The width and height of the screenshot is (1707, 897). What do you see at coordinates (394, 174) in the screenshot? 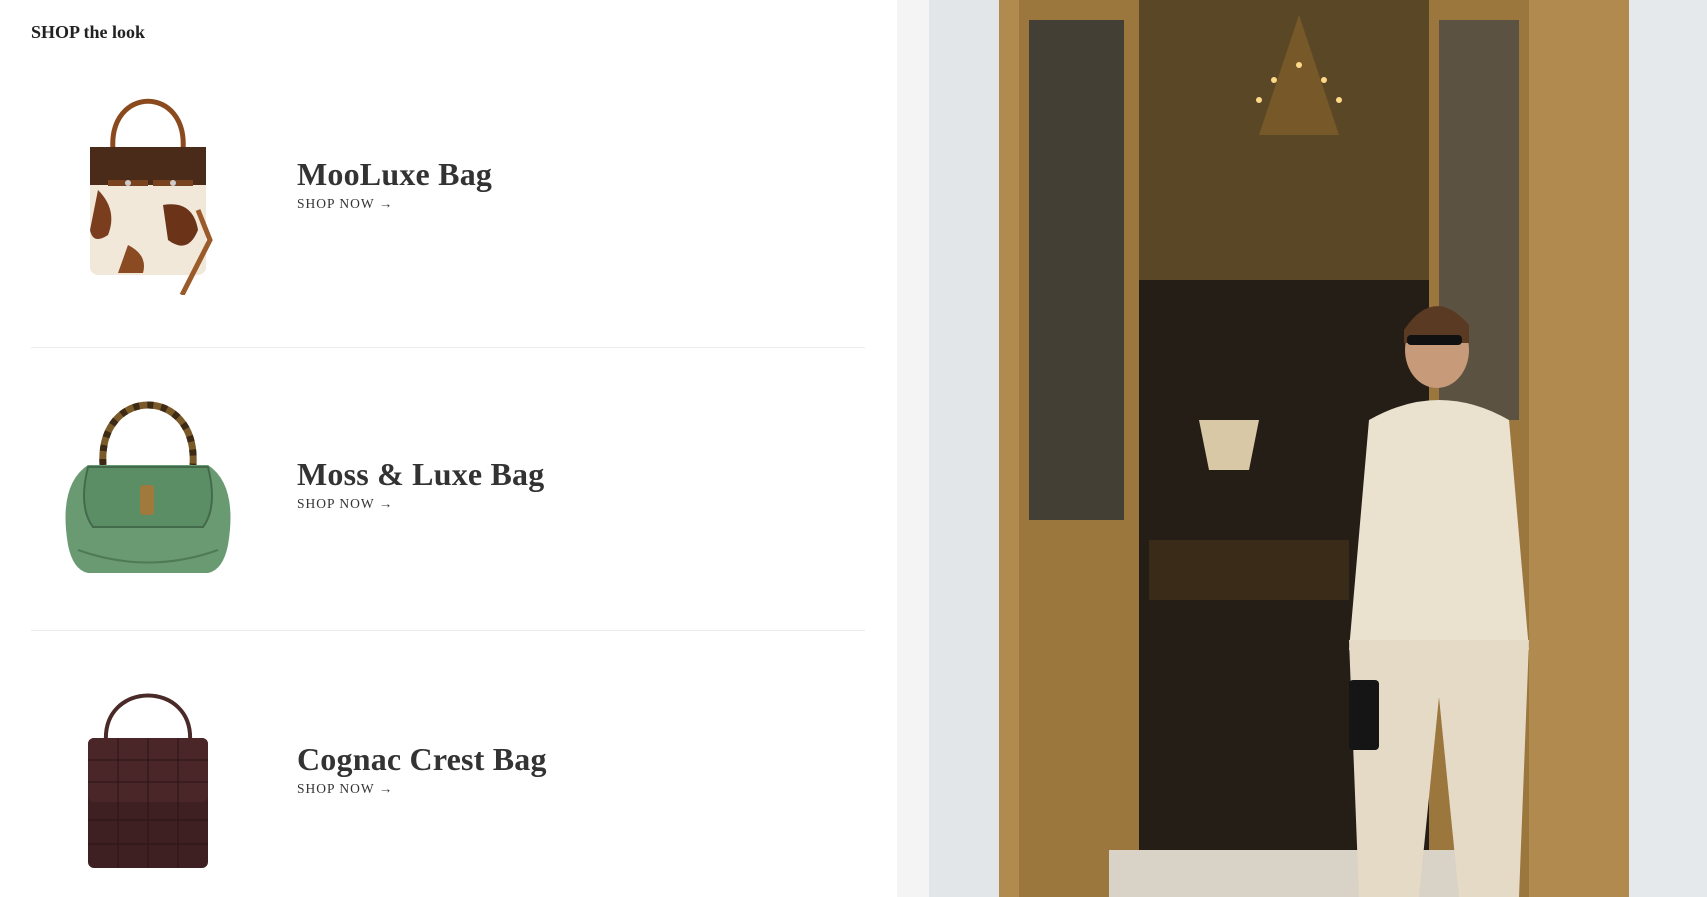
I see `product-name: MooLuxe Bag` at bounding box center [394, 174].